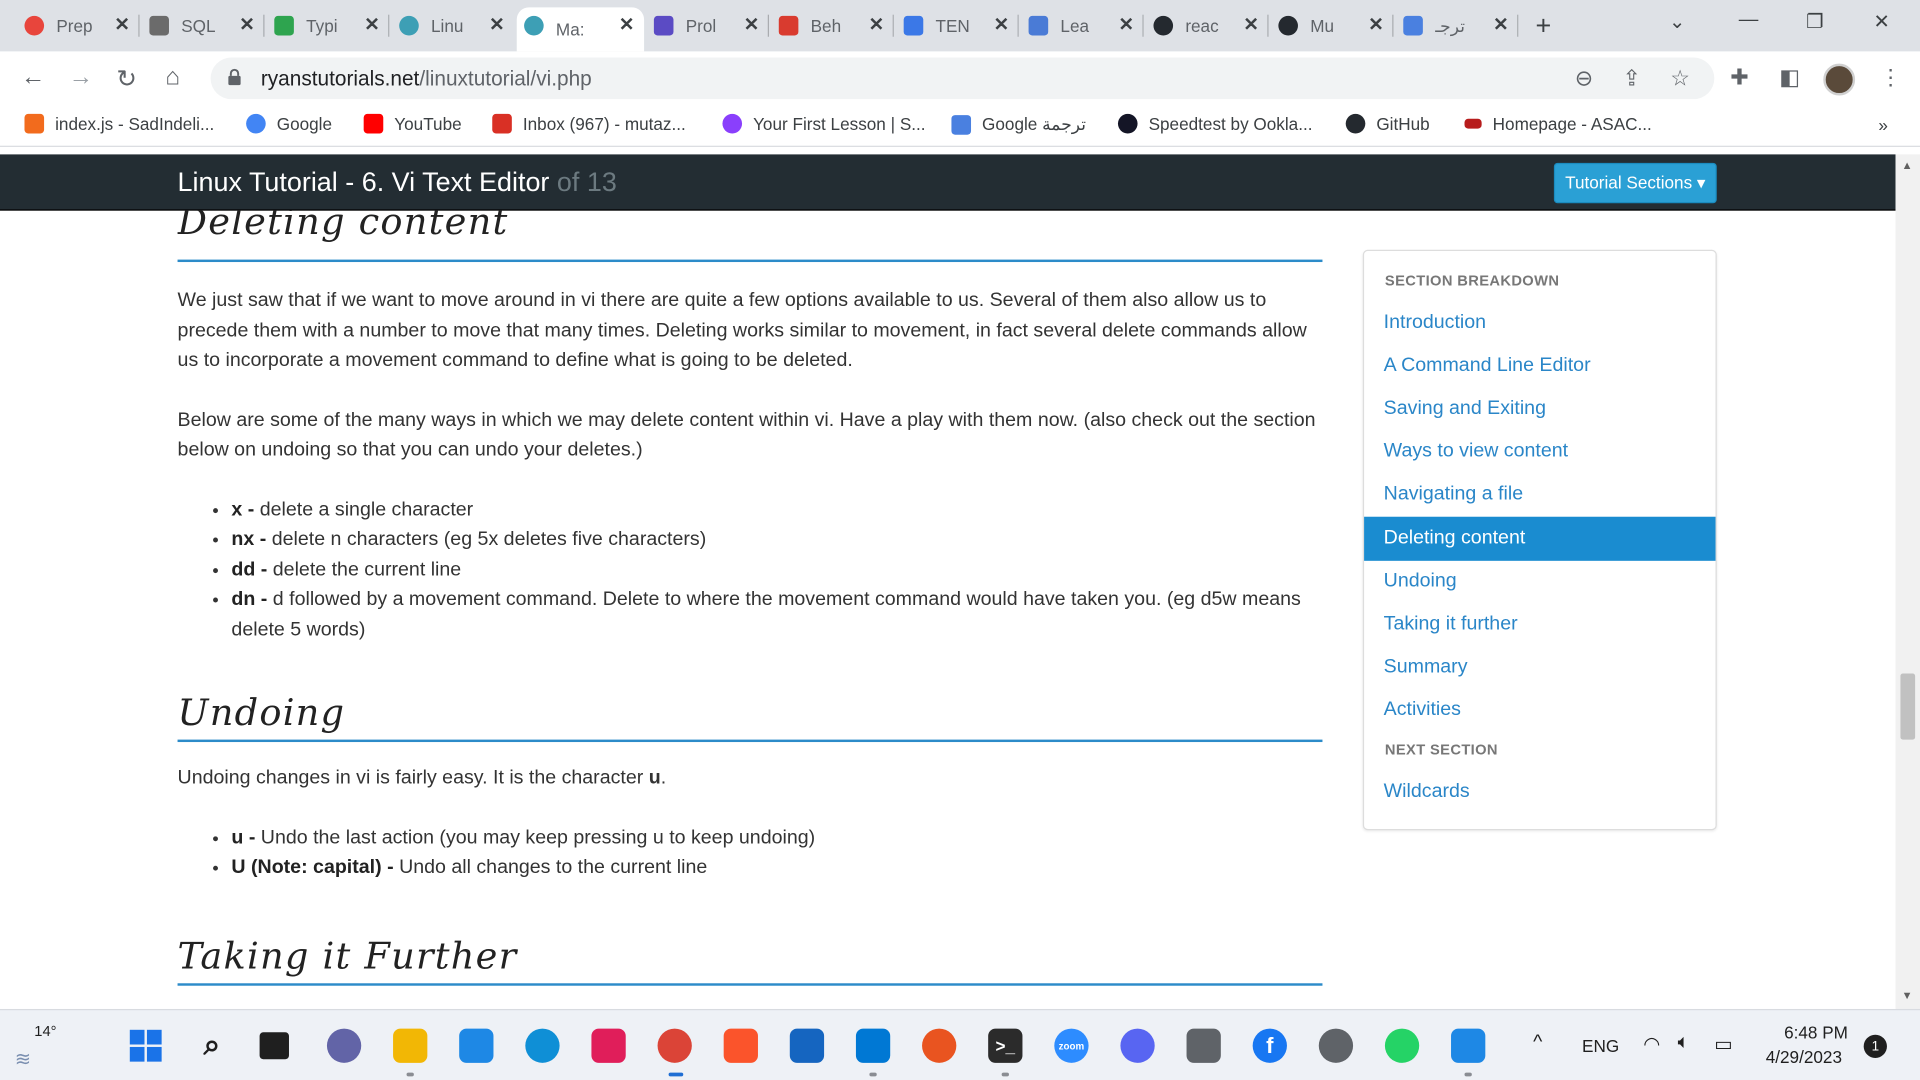  I want to click on more-bookmarks-button: », so click(1883, 125).